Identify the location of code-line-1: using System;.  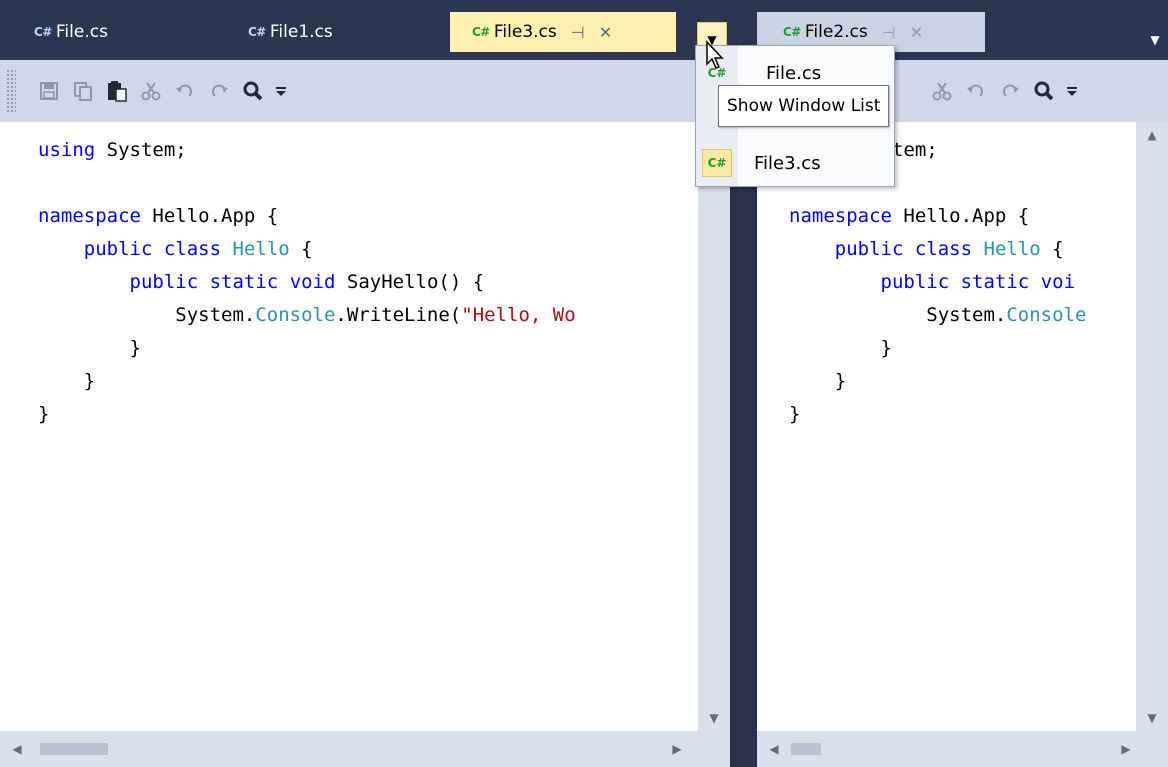
(112, 150).